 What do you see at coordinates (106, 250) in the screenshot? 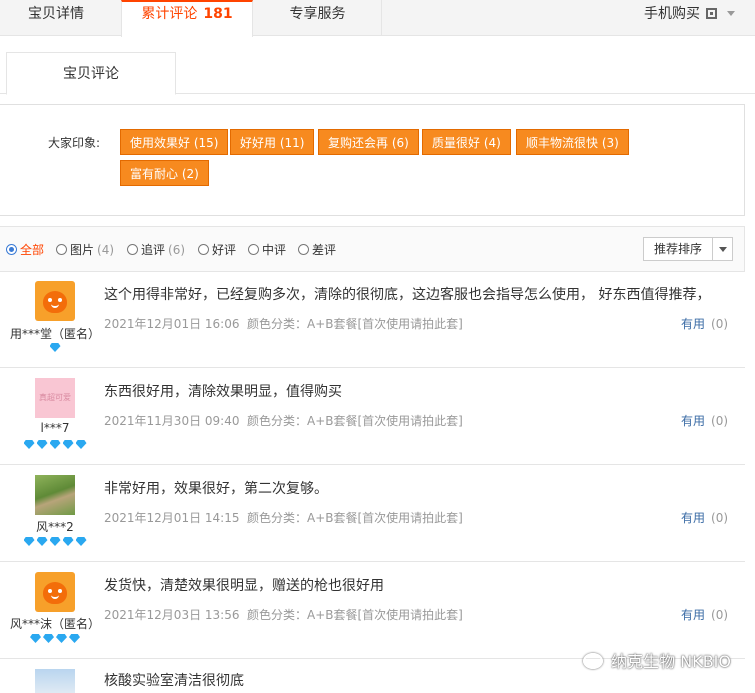
I see `filter-count: (4)` at bounding box center [106, 250].